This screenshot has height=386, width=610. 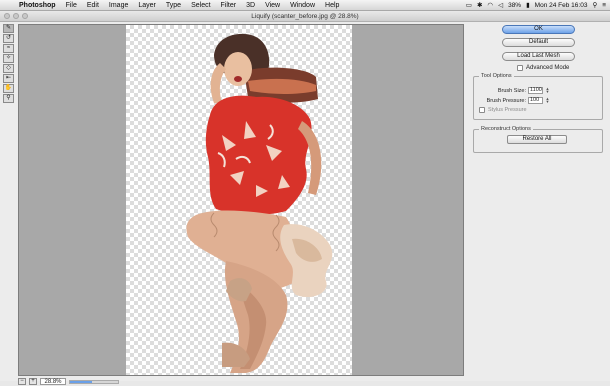 I want to click on status-bar: − + 28.8%, so click(x=241, y=381).